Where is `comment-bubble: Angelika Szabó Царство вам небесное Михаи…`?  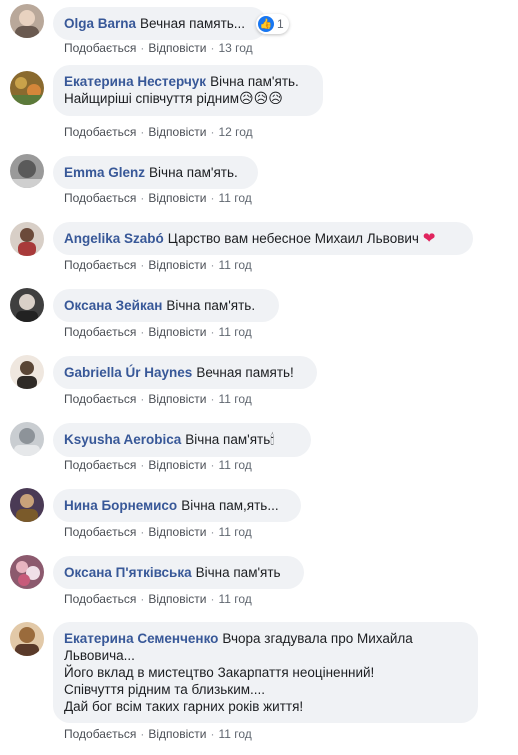
comment-bubble: Angelika Szabó Царство вам небесное Михаи… is located at coordinates (263, 238).